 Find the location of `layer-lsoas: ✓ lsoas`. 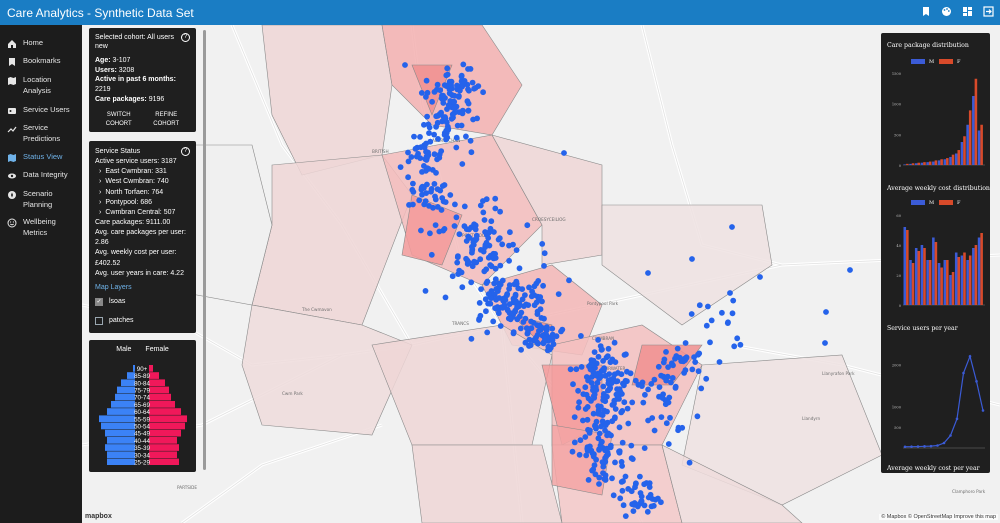

layer-lsoas: ✓ lsoas is located at coordinates (142, 302).